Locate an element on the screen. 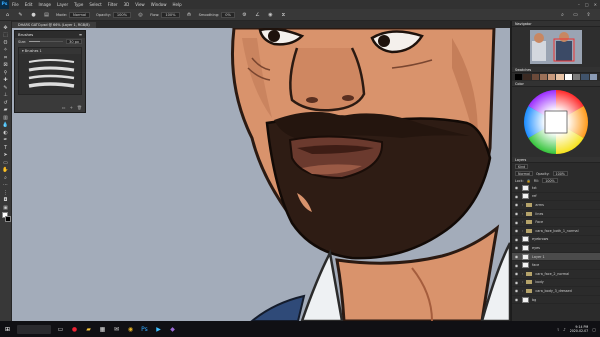  lock-icon: 🔒 is located at coordinates (529, 181).